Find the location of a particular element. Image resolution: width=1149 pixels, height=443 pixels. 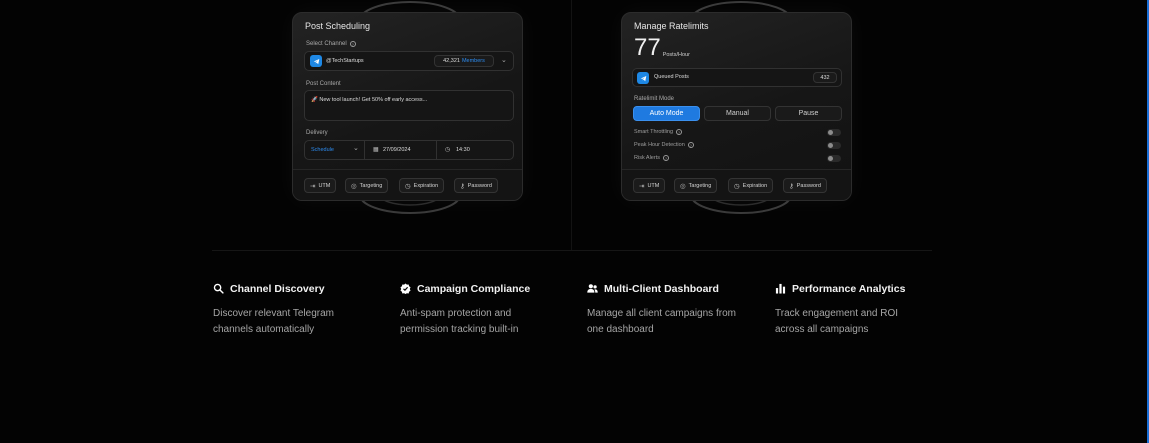

smart-throttling-row: Smart Throttling? is located at coordinates (658, 132).